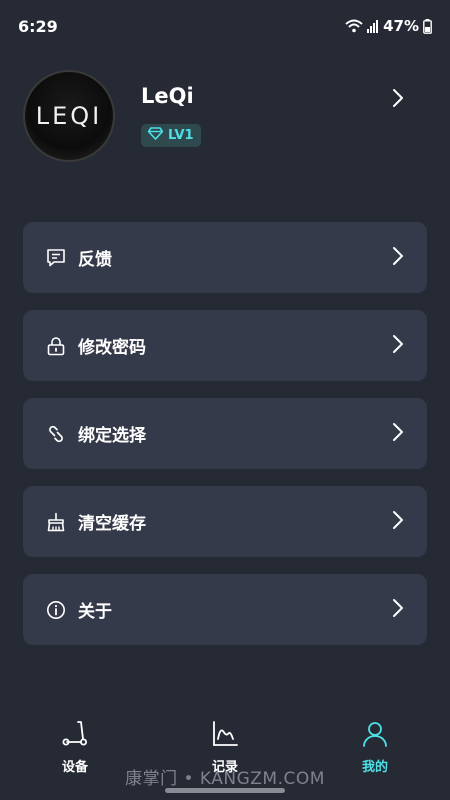 Image resolution: width=450 pixels, height=800 pixels. What do you see at coordinates (56, 434) in the screenshot?
I see `link-icon` at bounding box center [56, 434].